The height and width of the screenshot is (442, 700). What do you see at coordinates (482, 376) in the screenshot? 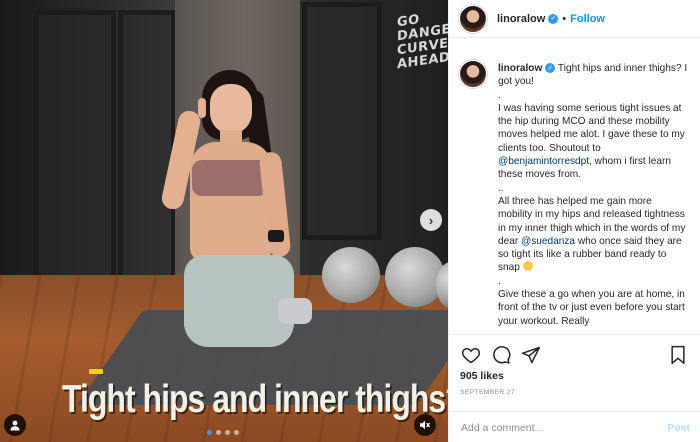
I see `like-count: 905 likes` at bounding box center [482, 376].